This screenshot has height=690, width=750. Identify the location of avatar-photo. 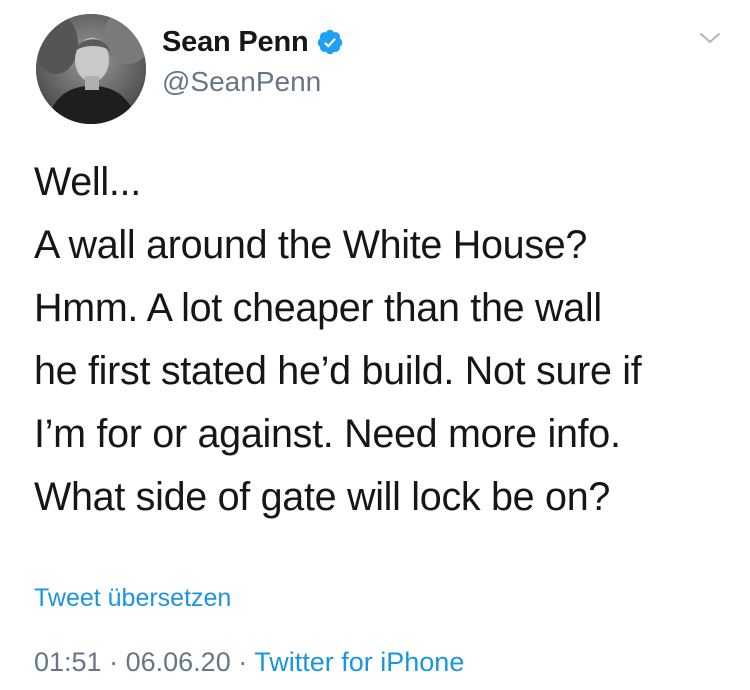
(91, 69).